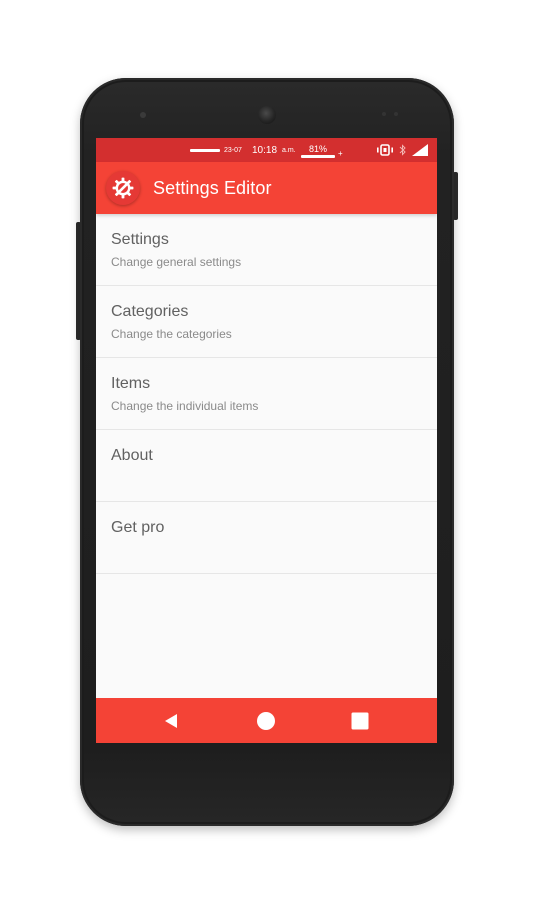 The image size is (533, 900). What do you see at coordinates (138, 527) in the screenshot?
I see `menu-item-title: Get pro` at bounding box center [138, 527].